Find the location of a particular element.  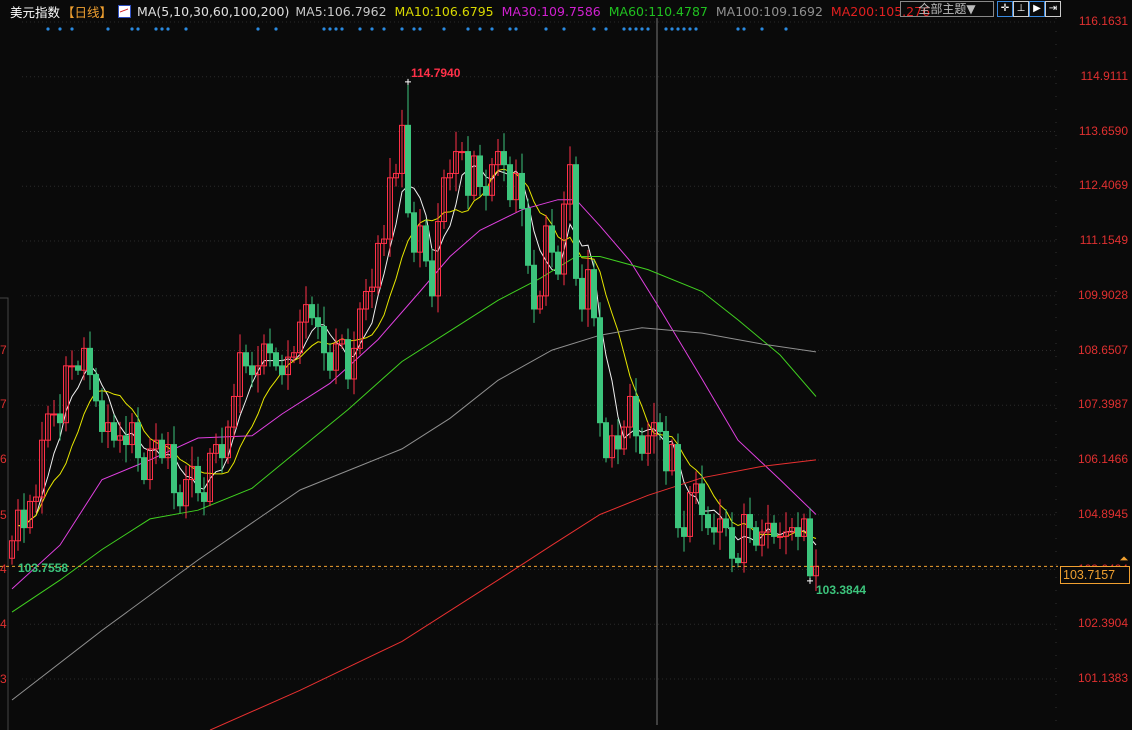

left-axis-fragment: 3 is located at coordinates (3, 679).